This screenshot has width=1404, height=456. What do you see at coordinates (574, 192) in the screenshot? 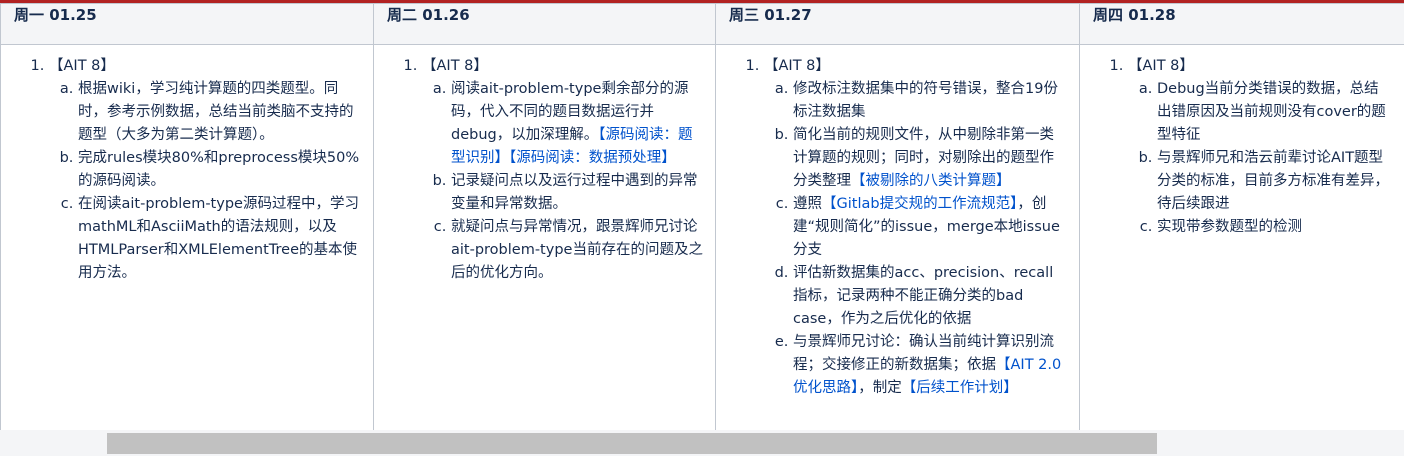
I see `subtask-text: 记录疑问点以及运行过程中遇到的异常变量和异常数据。` at bounding box center [574, 192].